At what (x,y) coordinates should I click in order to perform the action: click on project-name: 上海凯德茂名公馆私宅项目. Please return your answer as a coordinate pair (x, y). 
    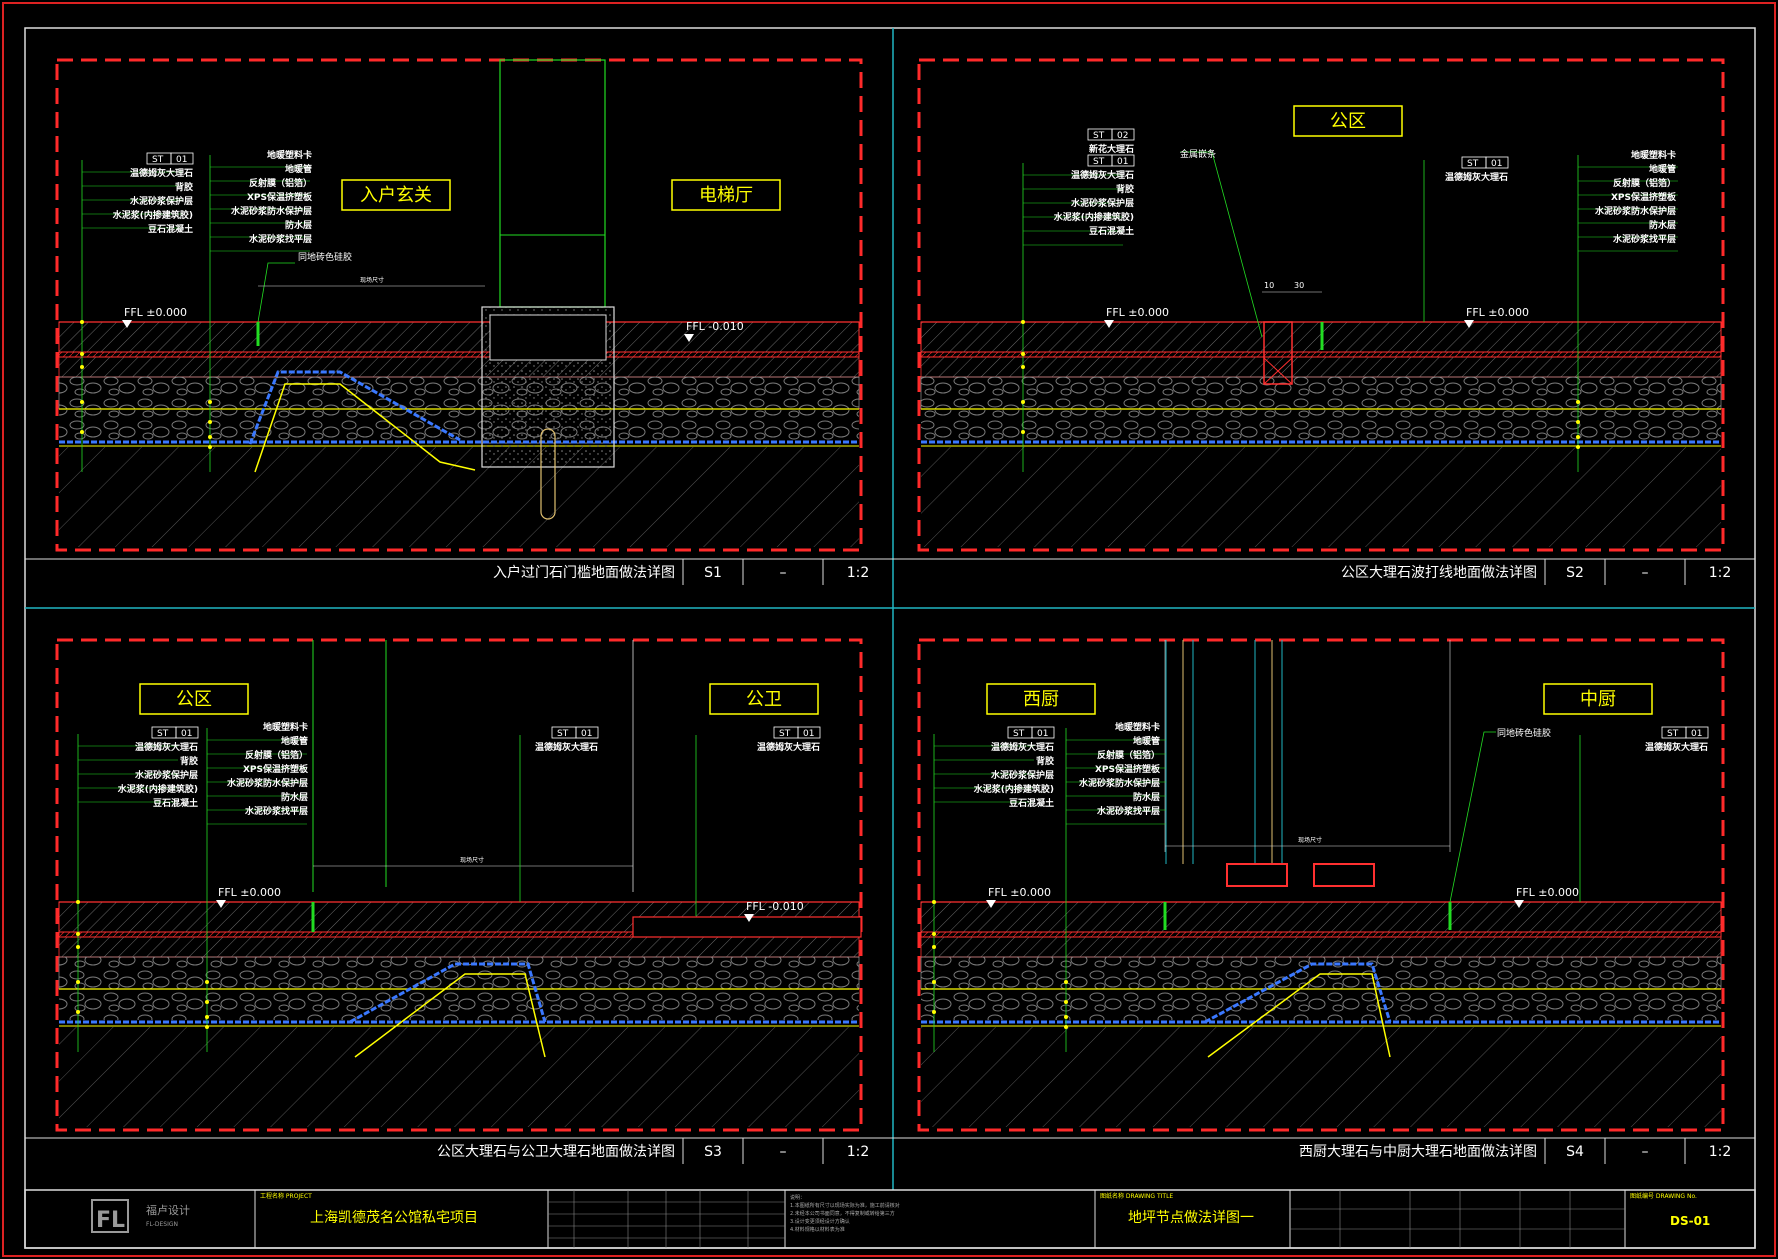
    Looking at the image, I should click on (394, 1217).